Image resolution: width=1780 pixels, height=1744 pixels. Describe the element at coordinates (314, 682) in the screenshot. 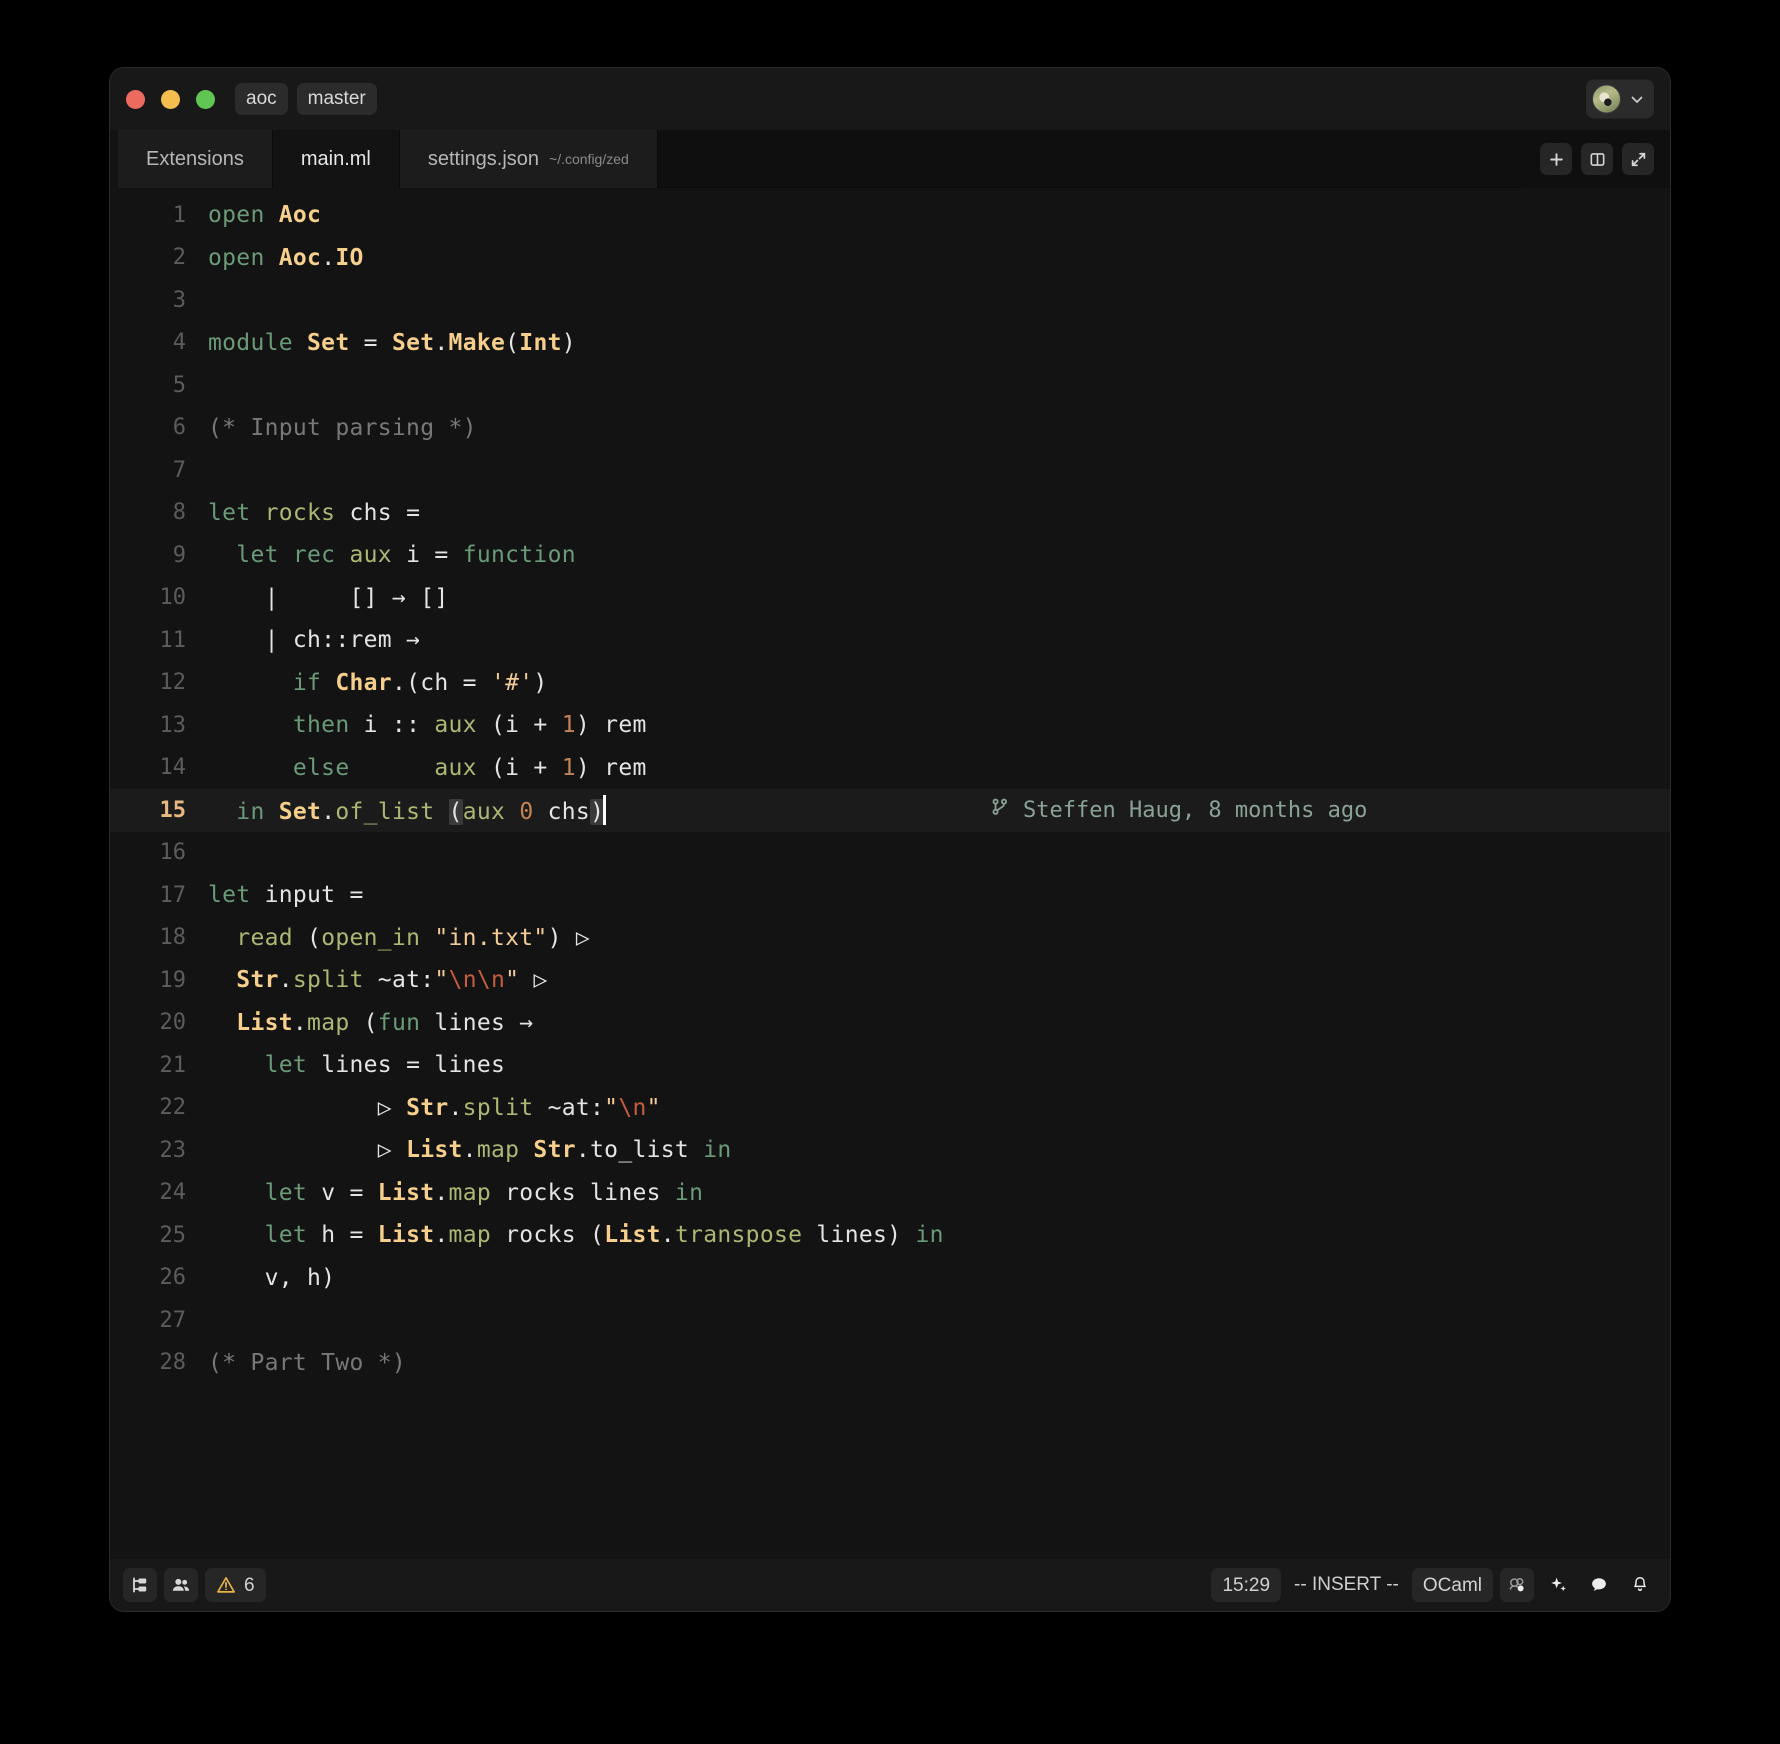

I see `code-token: if` at that location.